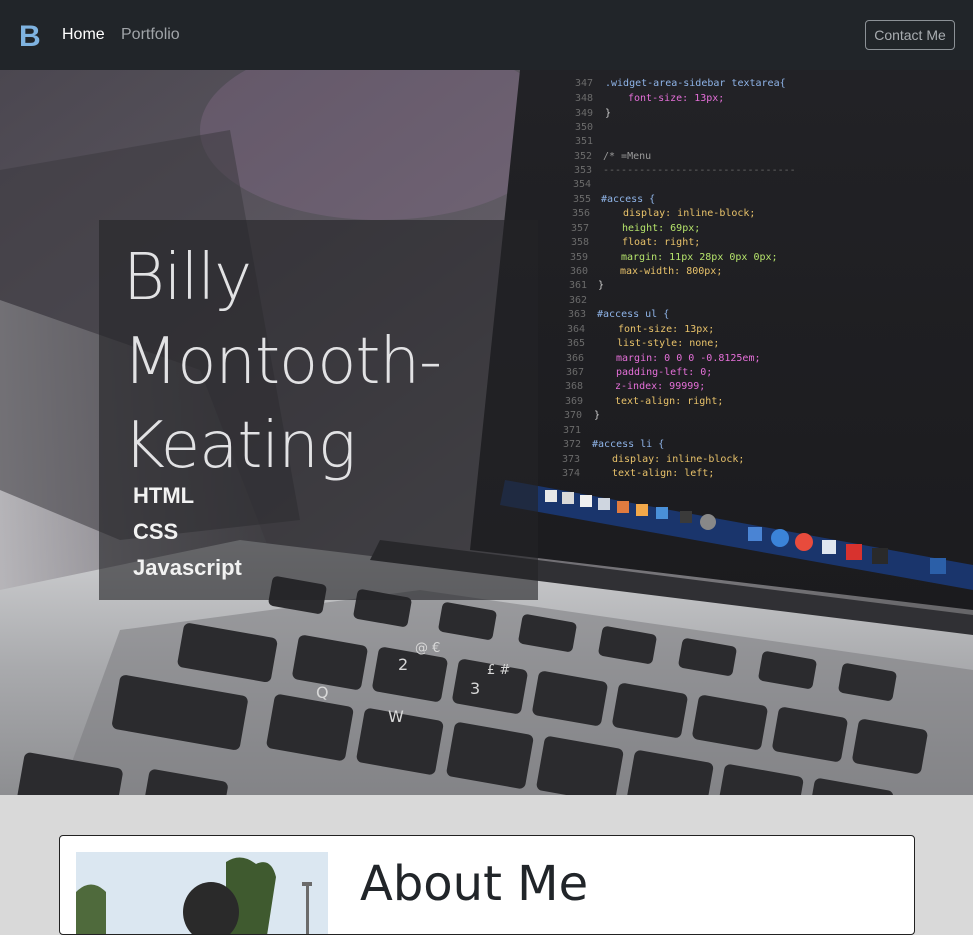 The height and width of the screenshot is (935, 973). Describe the element at coordinates (498, 670) in the screenshot. I see `key-legend: £ #` at that location.